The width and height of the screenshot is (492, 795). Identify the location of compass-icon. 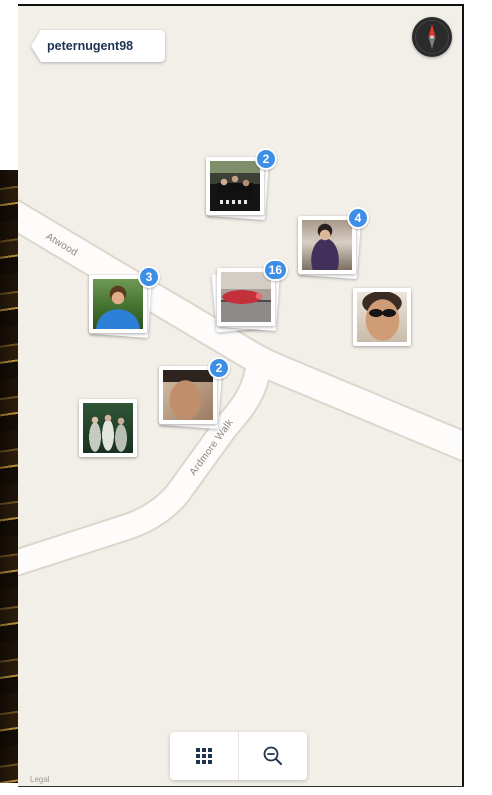
(432, 37).